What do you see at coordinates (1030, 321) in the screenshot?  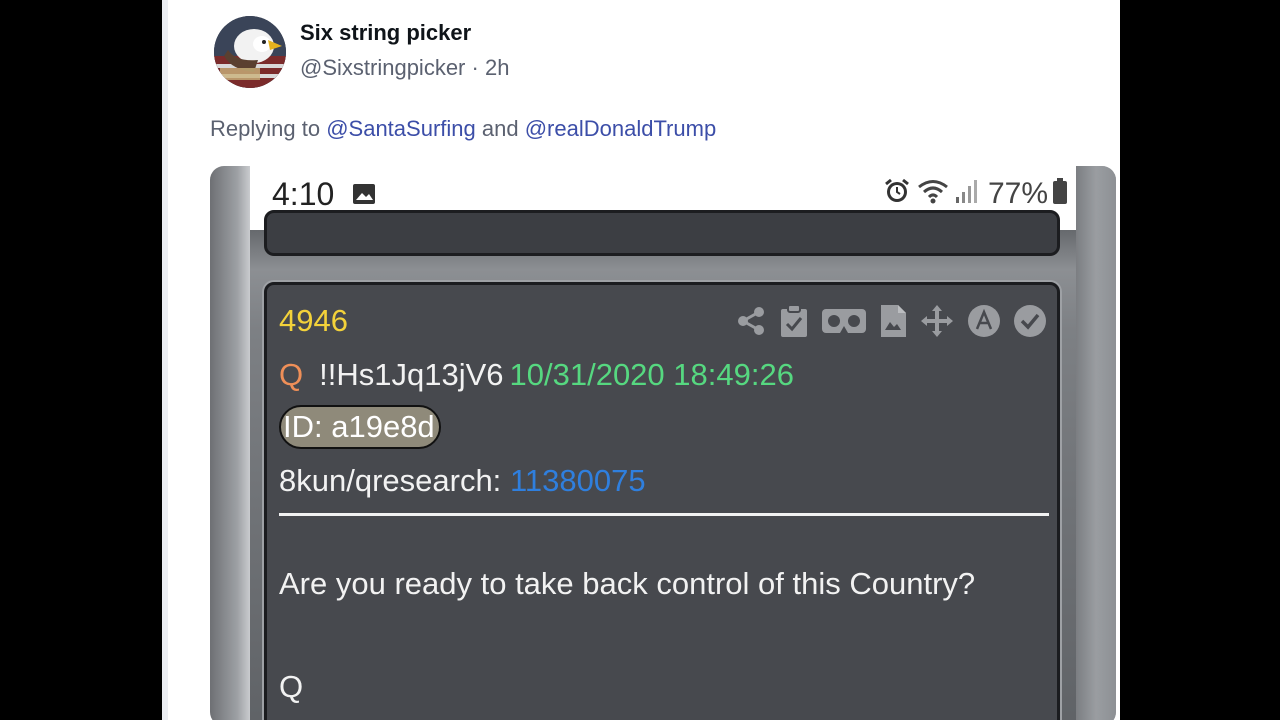 I see `check-circle-icon` at bounding box center [1030, 321].